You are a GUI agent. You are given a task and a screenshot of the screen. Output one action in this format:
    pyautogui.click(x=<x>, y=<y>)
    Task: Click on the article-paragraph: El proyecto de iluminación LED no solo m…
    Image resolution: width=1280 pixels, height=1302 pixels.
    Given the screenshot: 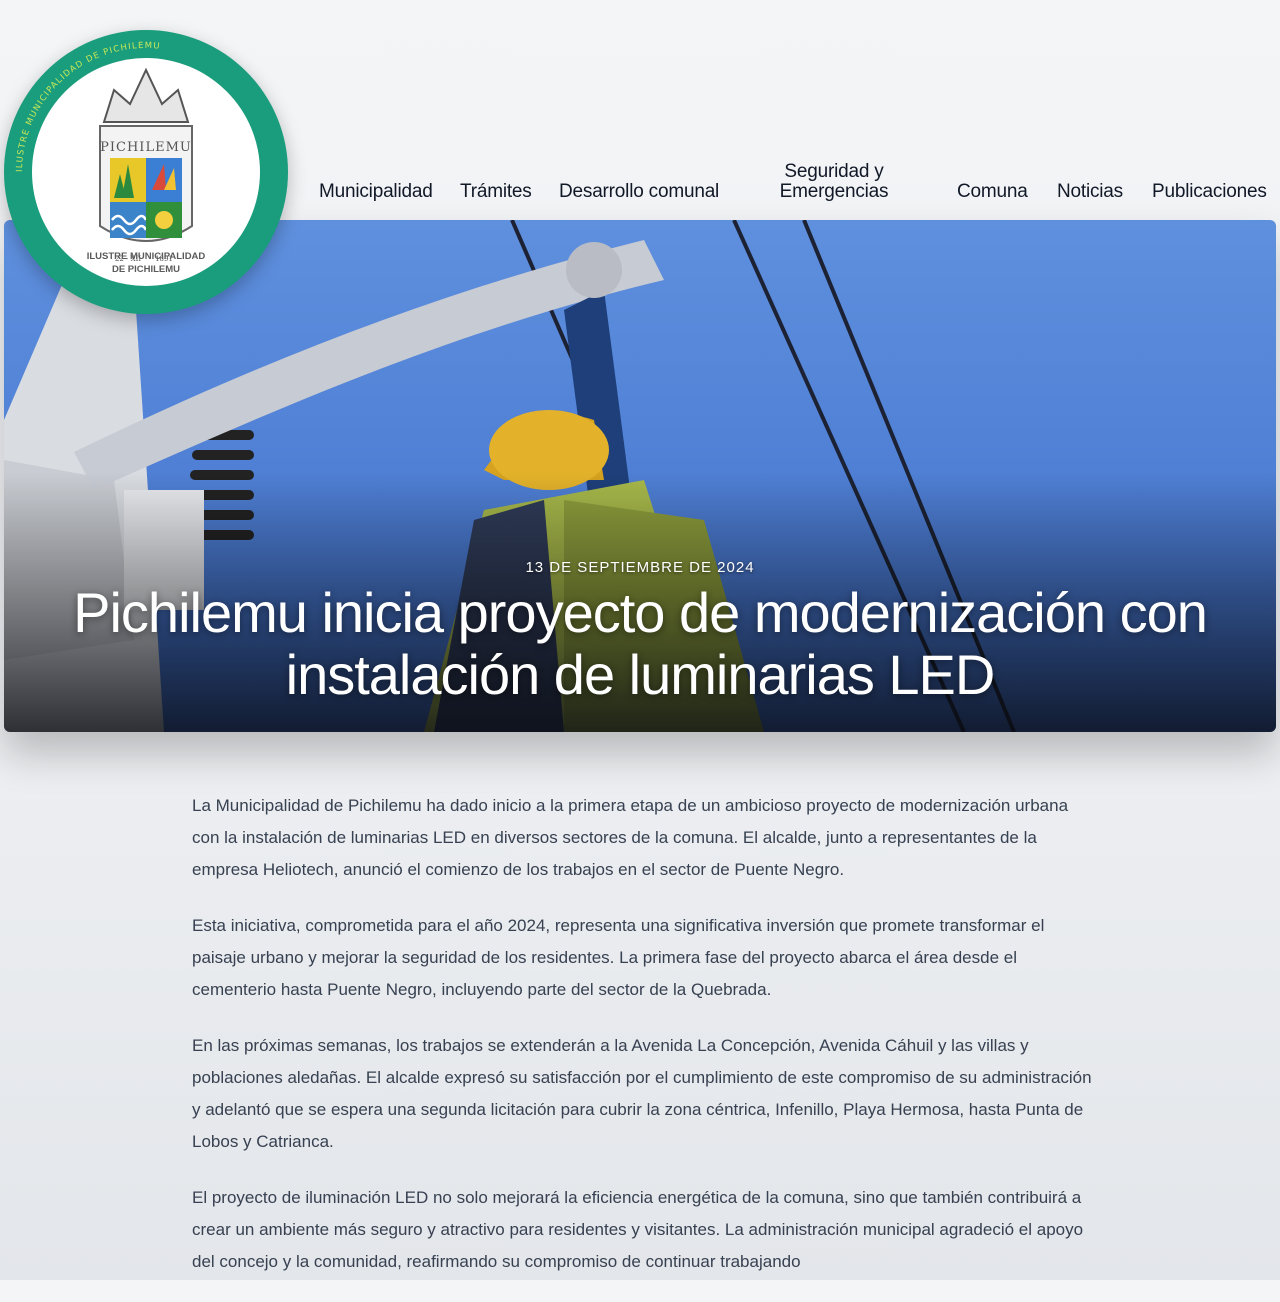 What is the action you would take?
    pyautogui.click(x=638, y=1229)
    